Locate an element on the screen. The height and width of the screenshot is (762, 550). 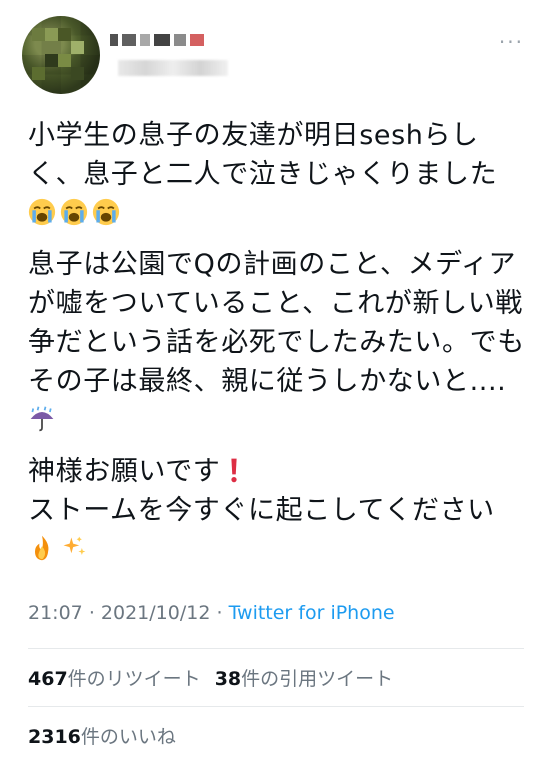
tweet-header: ··· is located at coordinates (275, 55).